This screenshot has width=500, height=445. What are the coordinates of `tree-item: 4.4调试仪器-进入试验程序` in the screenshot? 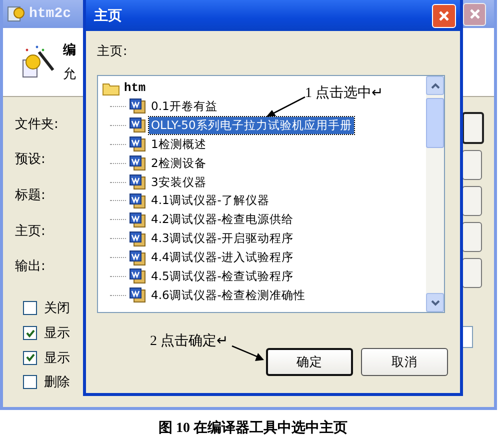 It's located at (222, 257).